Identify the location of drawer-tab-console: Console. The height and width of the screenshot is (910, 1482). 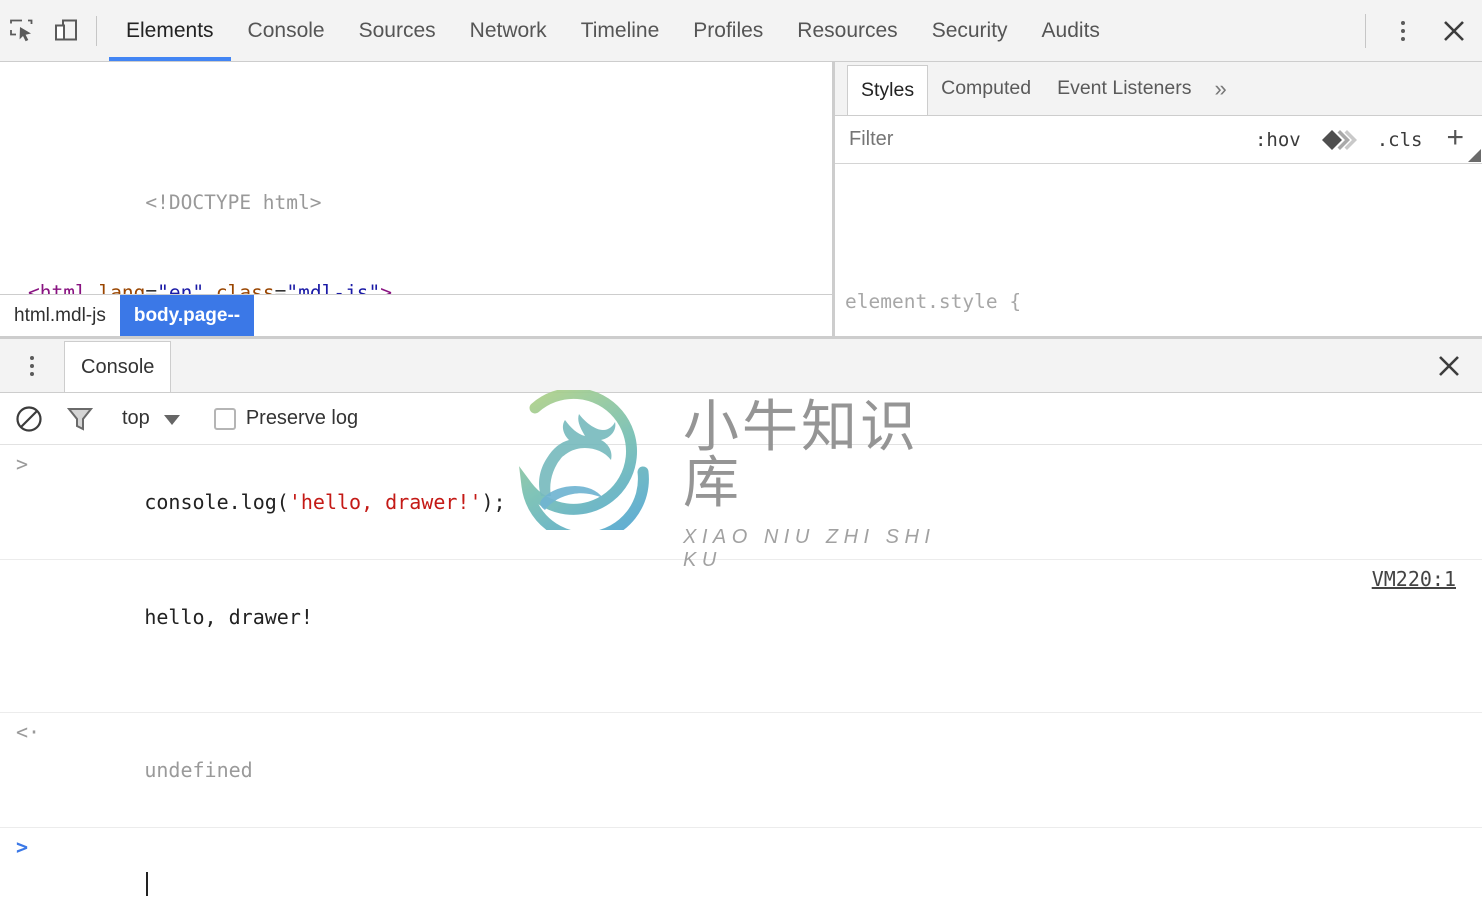
(118, 366).